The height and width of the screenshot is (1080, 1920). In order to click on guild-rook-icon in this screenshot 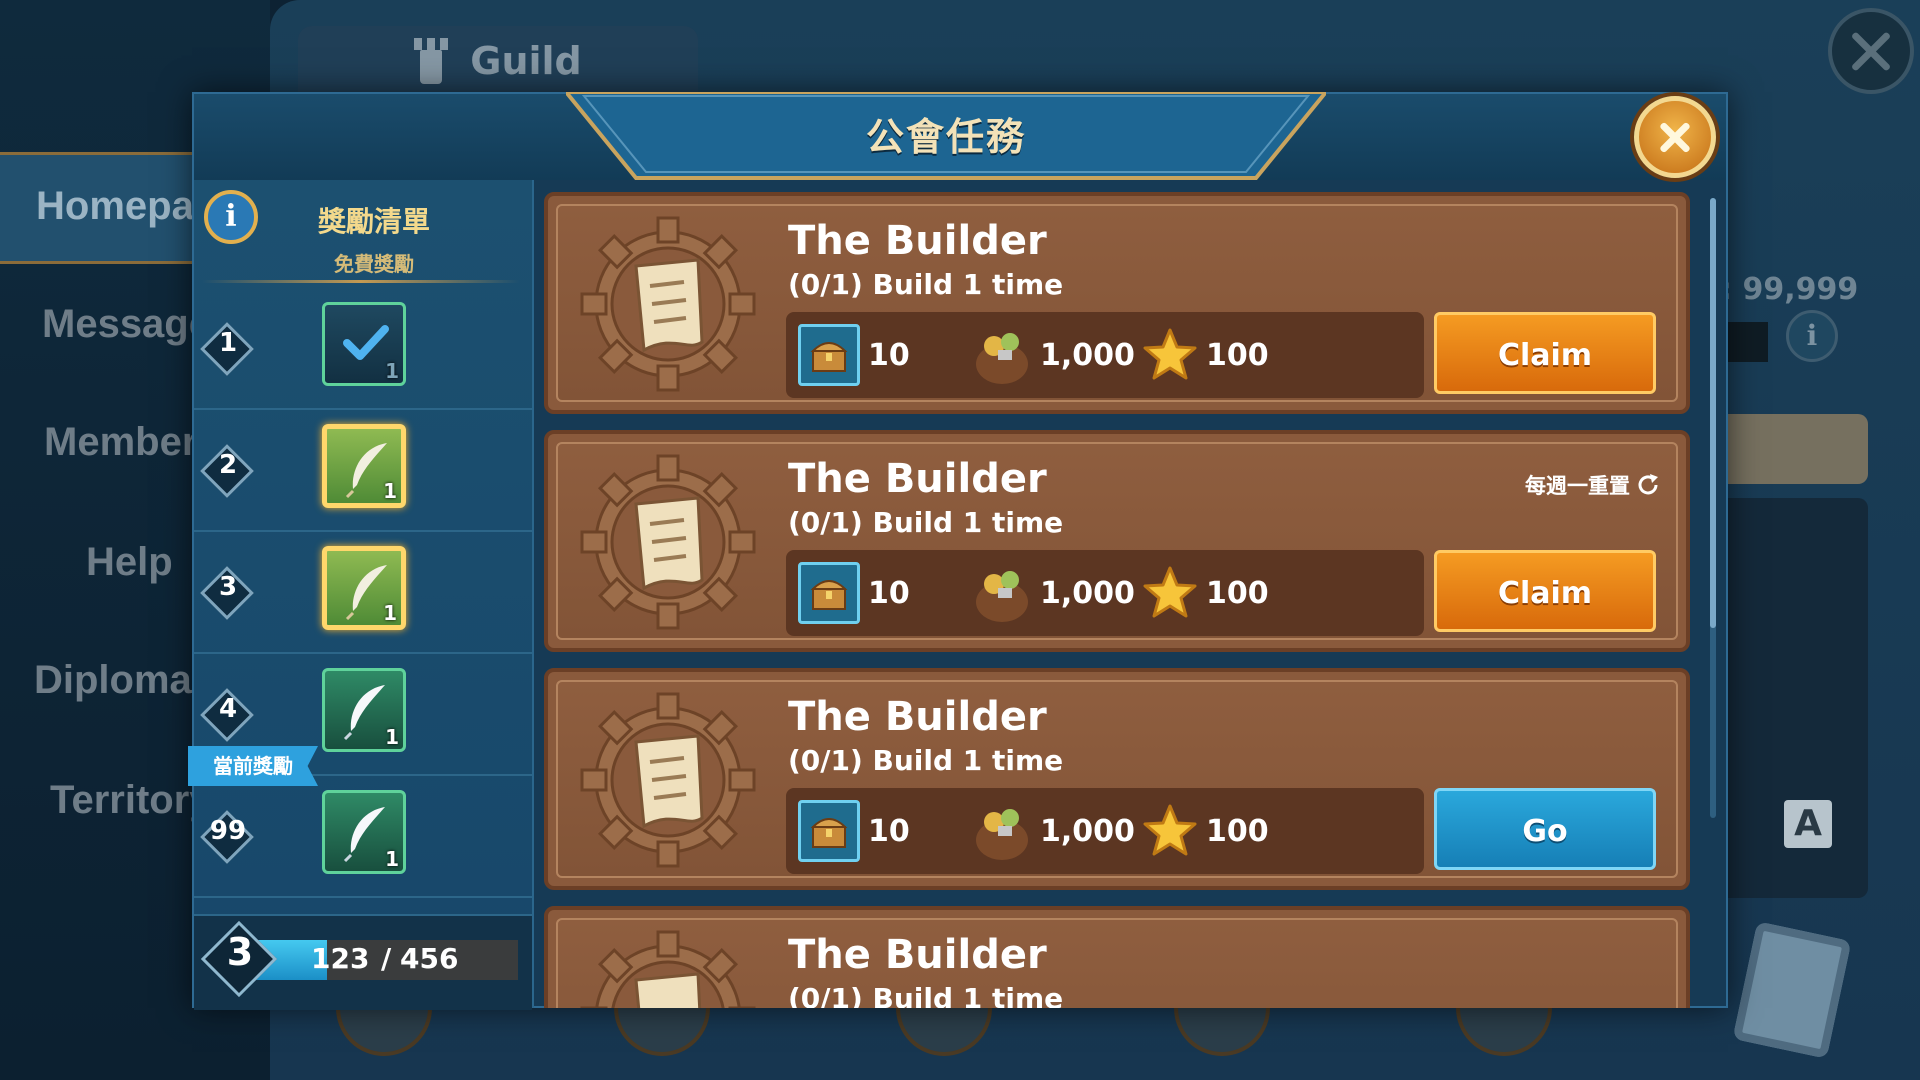, I will do `click(431, 61)`.